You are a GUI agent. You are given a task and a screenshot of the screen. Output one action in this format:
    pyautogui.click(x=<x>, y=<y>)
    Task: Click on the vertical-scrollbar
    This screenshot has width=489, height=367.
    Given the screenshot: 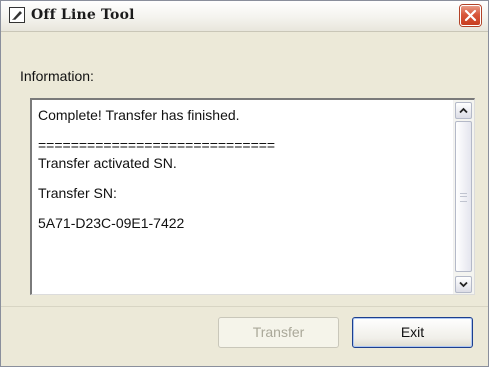 What is the action you would take?
    pyautogui.click(x=463, y=197)
    